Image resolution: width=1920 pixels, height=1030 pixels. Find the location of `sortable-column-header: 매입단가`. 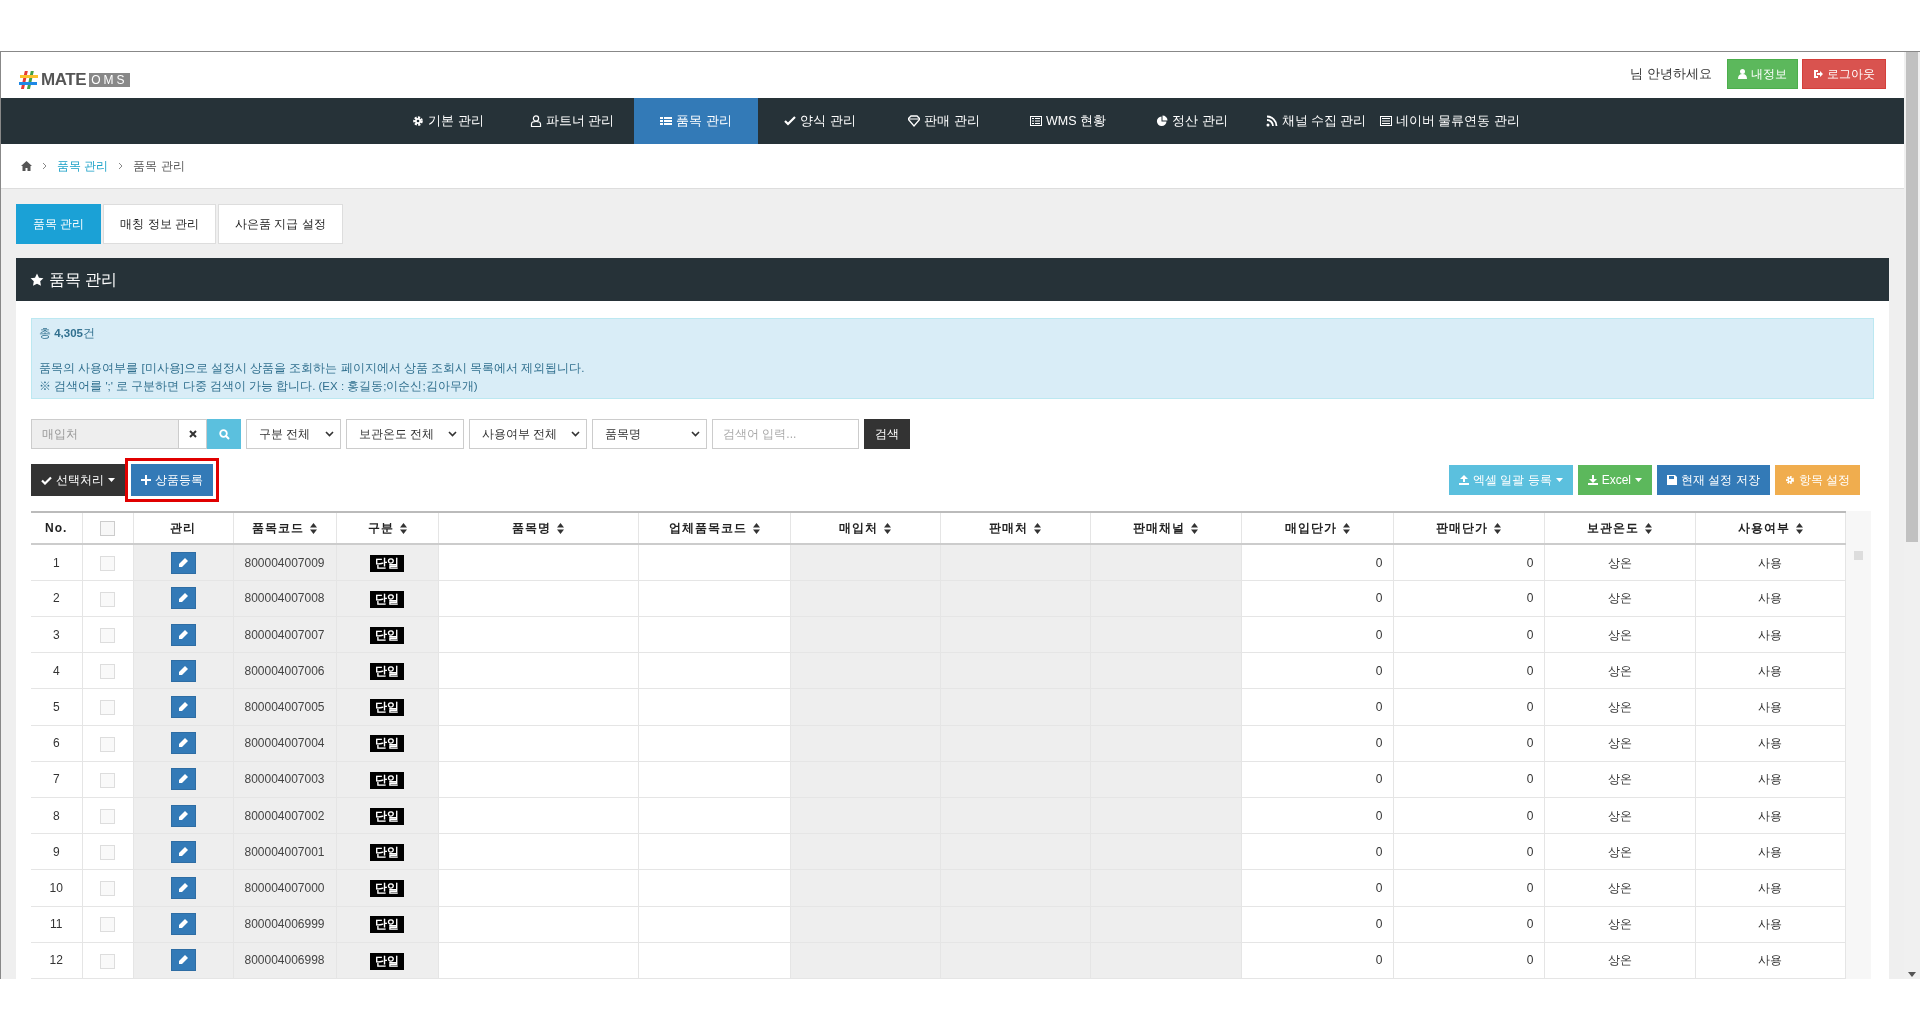

sortable-column-header: 매입단가 is located at coordinates (1317, 528).